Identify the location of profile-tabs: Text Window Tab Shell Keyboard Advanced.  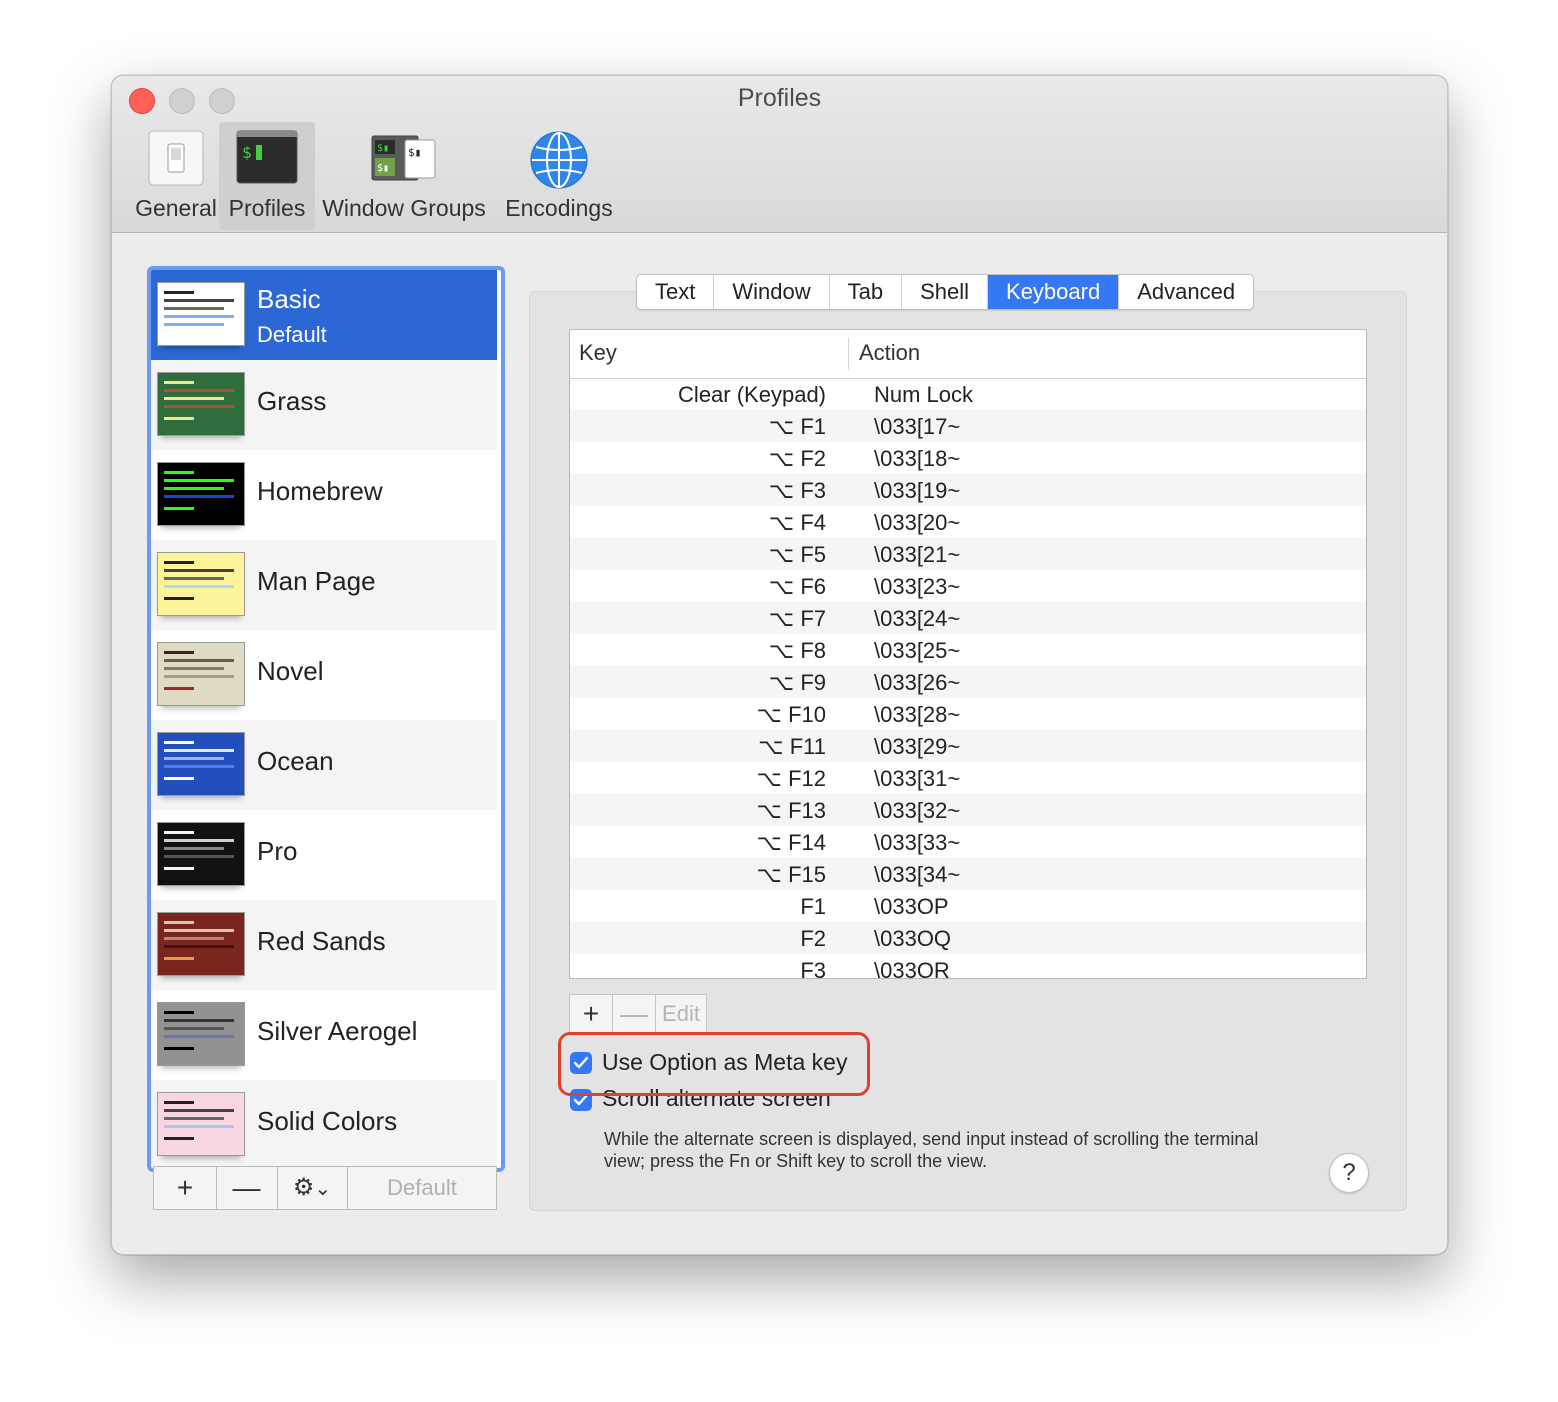
(945, 292).